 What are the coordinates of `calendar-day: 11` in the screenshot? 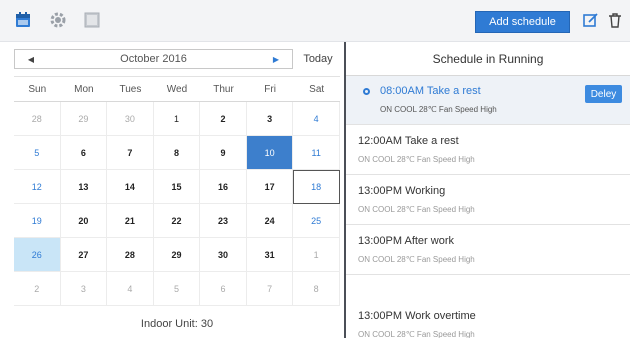 It's located at (316, 153).